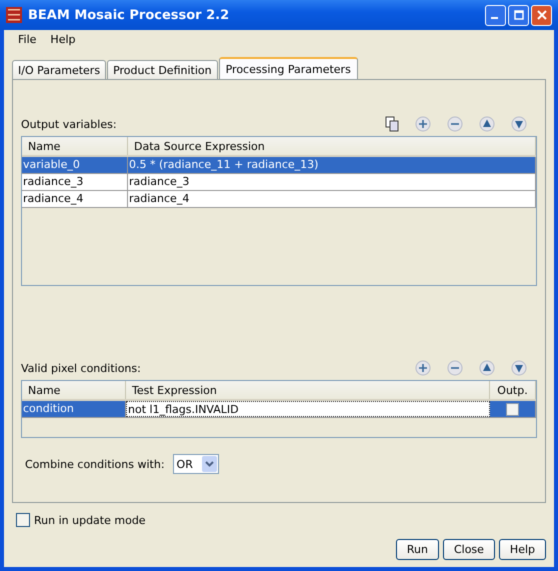 The width and height of the screenshot is (558, 571). What do you see at coordinates (69, 124) in the screenshot?
I see `section-label: Output variables:` at bounding box center [69, 124].